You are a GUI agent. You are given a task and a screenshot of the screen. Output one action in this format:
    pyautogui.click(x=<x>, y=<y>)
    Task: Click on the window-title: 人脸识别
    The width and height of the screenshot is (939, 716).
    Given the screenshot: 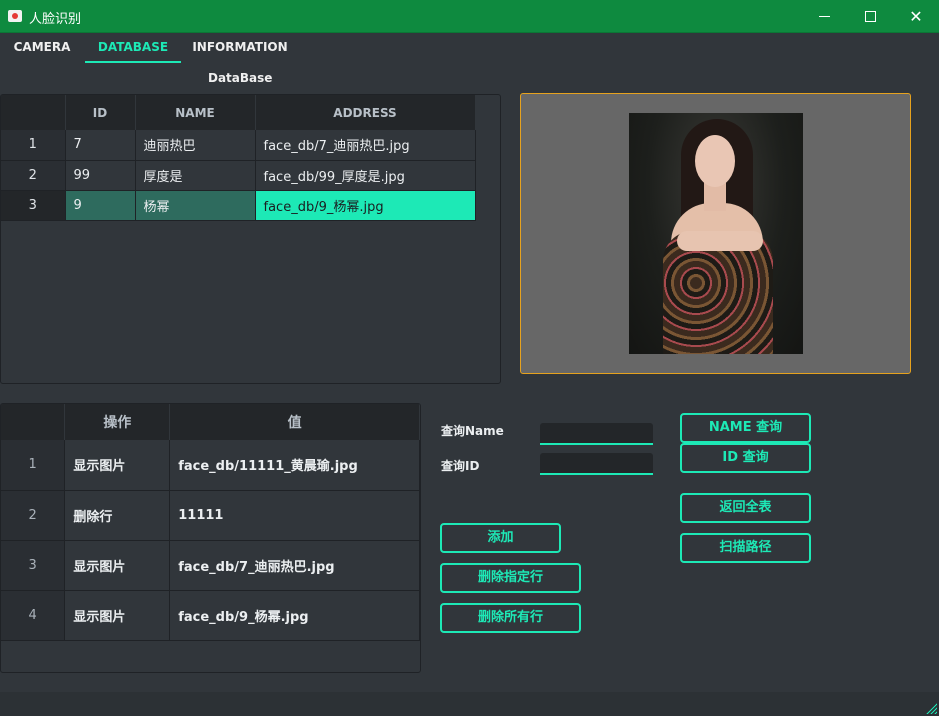 What is the action you would take?
    pyautogui.click(x=55, y=19)
    